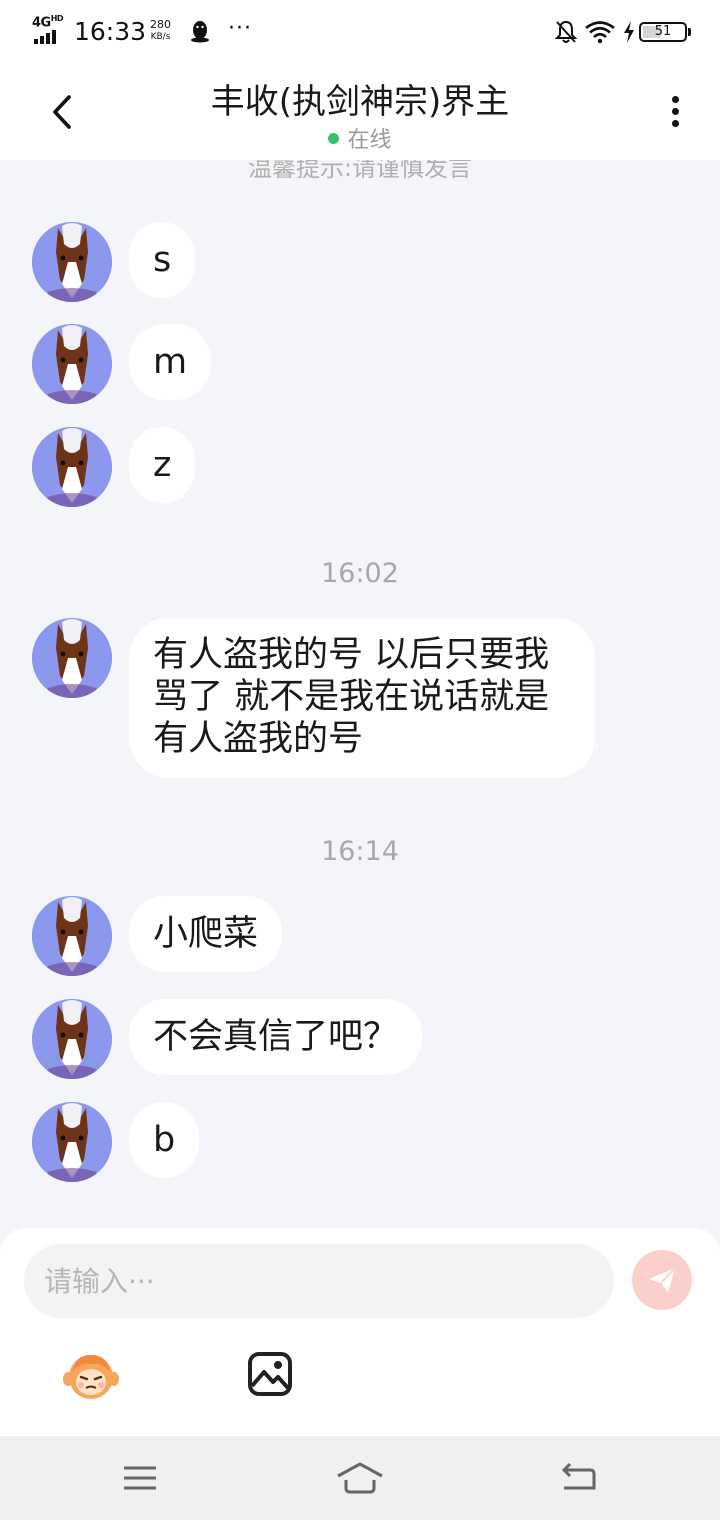 This screenshot has width=720, height=1520. I want to click on timestamp: 16:14, so click(360, 851).